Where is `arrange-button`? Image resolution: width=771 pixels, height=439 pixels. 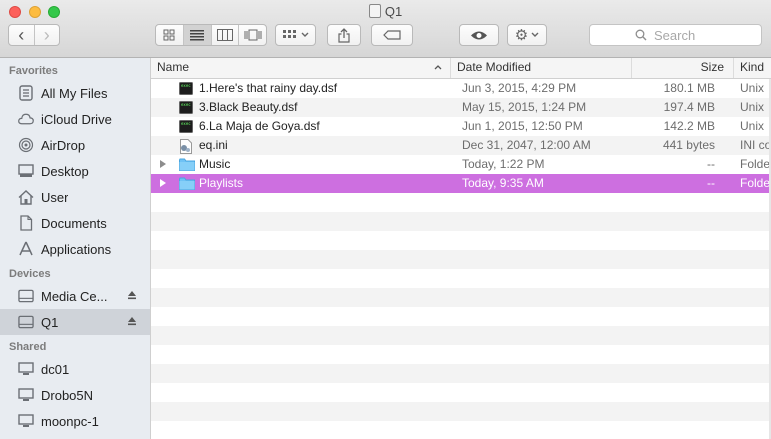
arrange-button is located at coordinates (295, 35).